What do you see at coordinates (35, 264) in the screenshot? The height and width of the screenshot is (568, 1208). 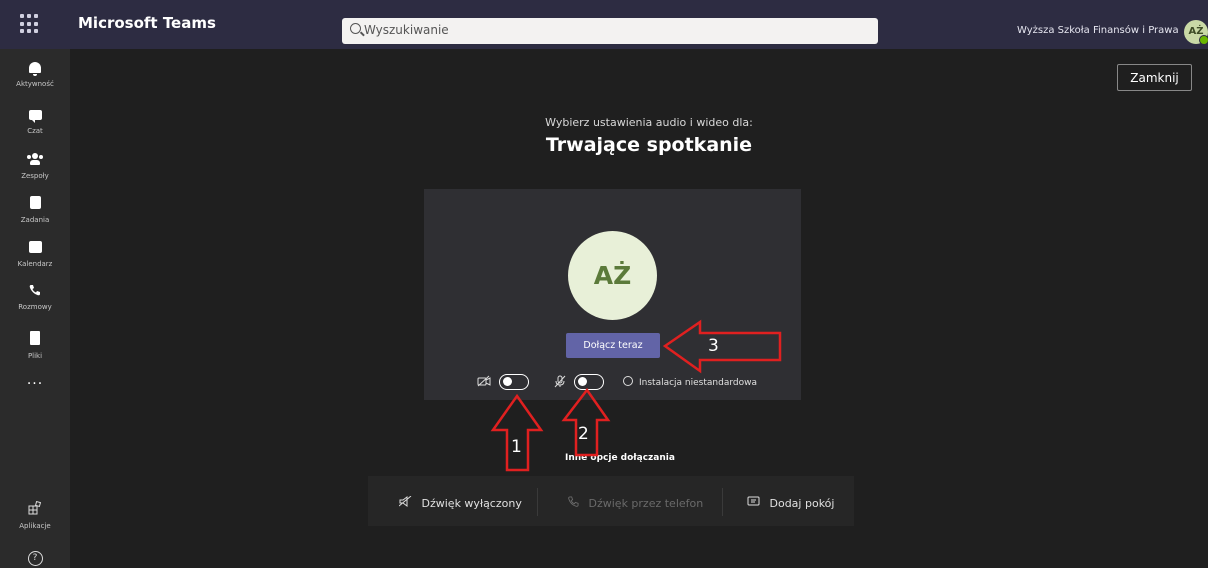 I see `rail-item-label: Kalendarz` at bounding box center [35, 264].